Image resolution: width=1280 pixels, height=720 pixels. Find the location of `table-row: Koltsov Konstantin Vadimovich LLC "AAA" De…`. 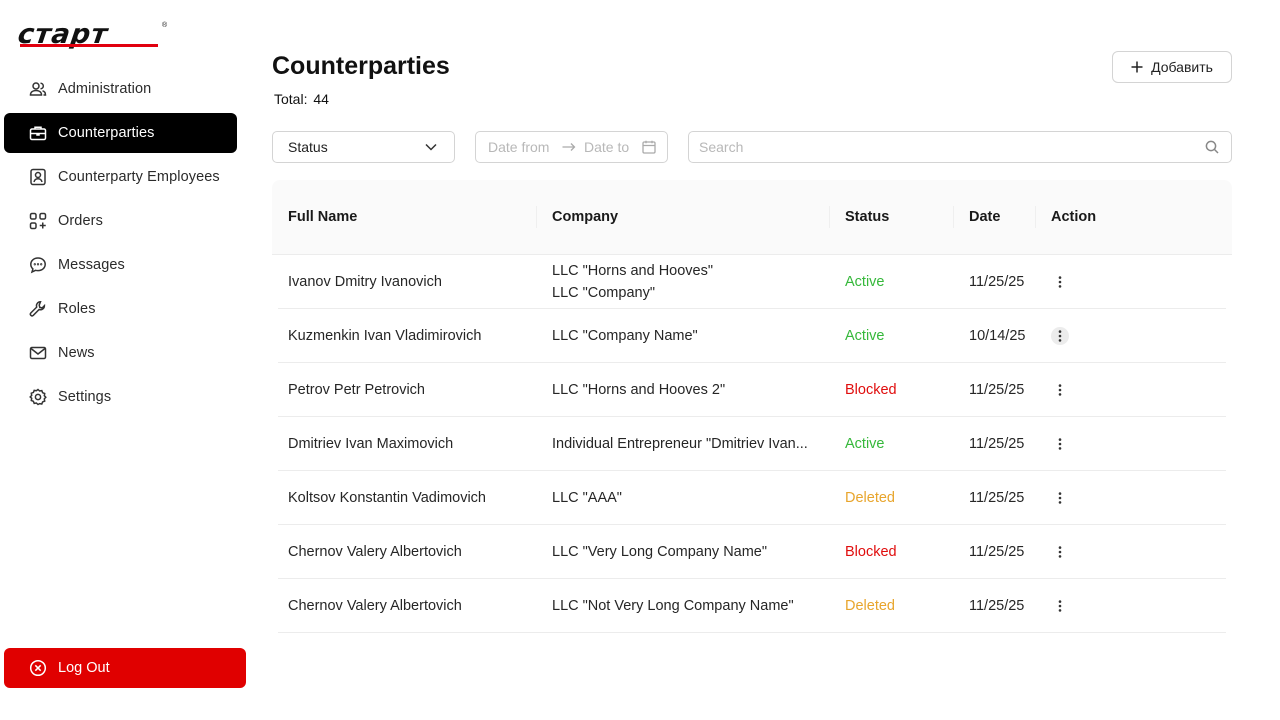

table-row: Koltsov Konstantin Vadimovich LLC "AAA" De… is located at coordinates (752, 498).